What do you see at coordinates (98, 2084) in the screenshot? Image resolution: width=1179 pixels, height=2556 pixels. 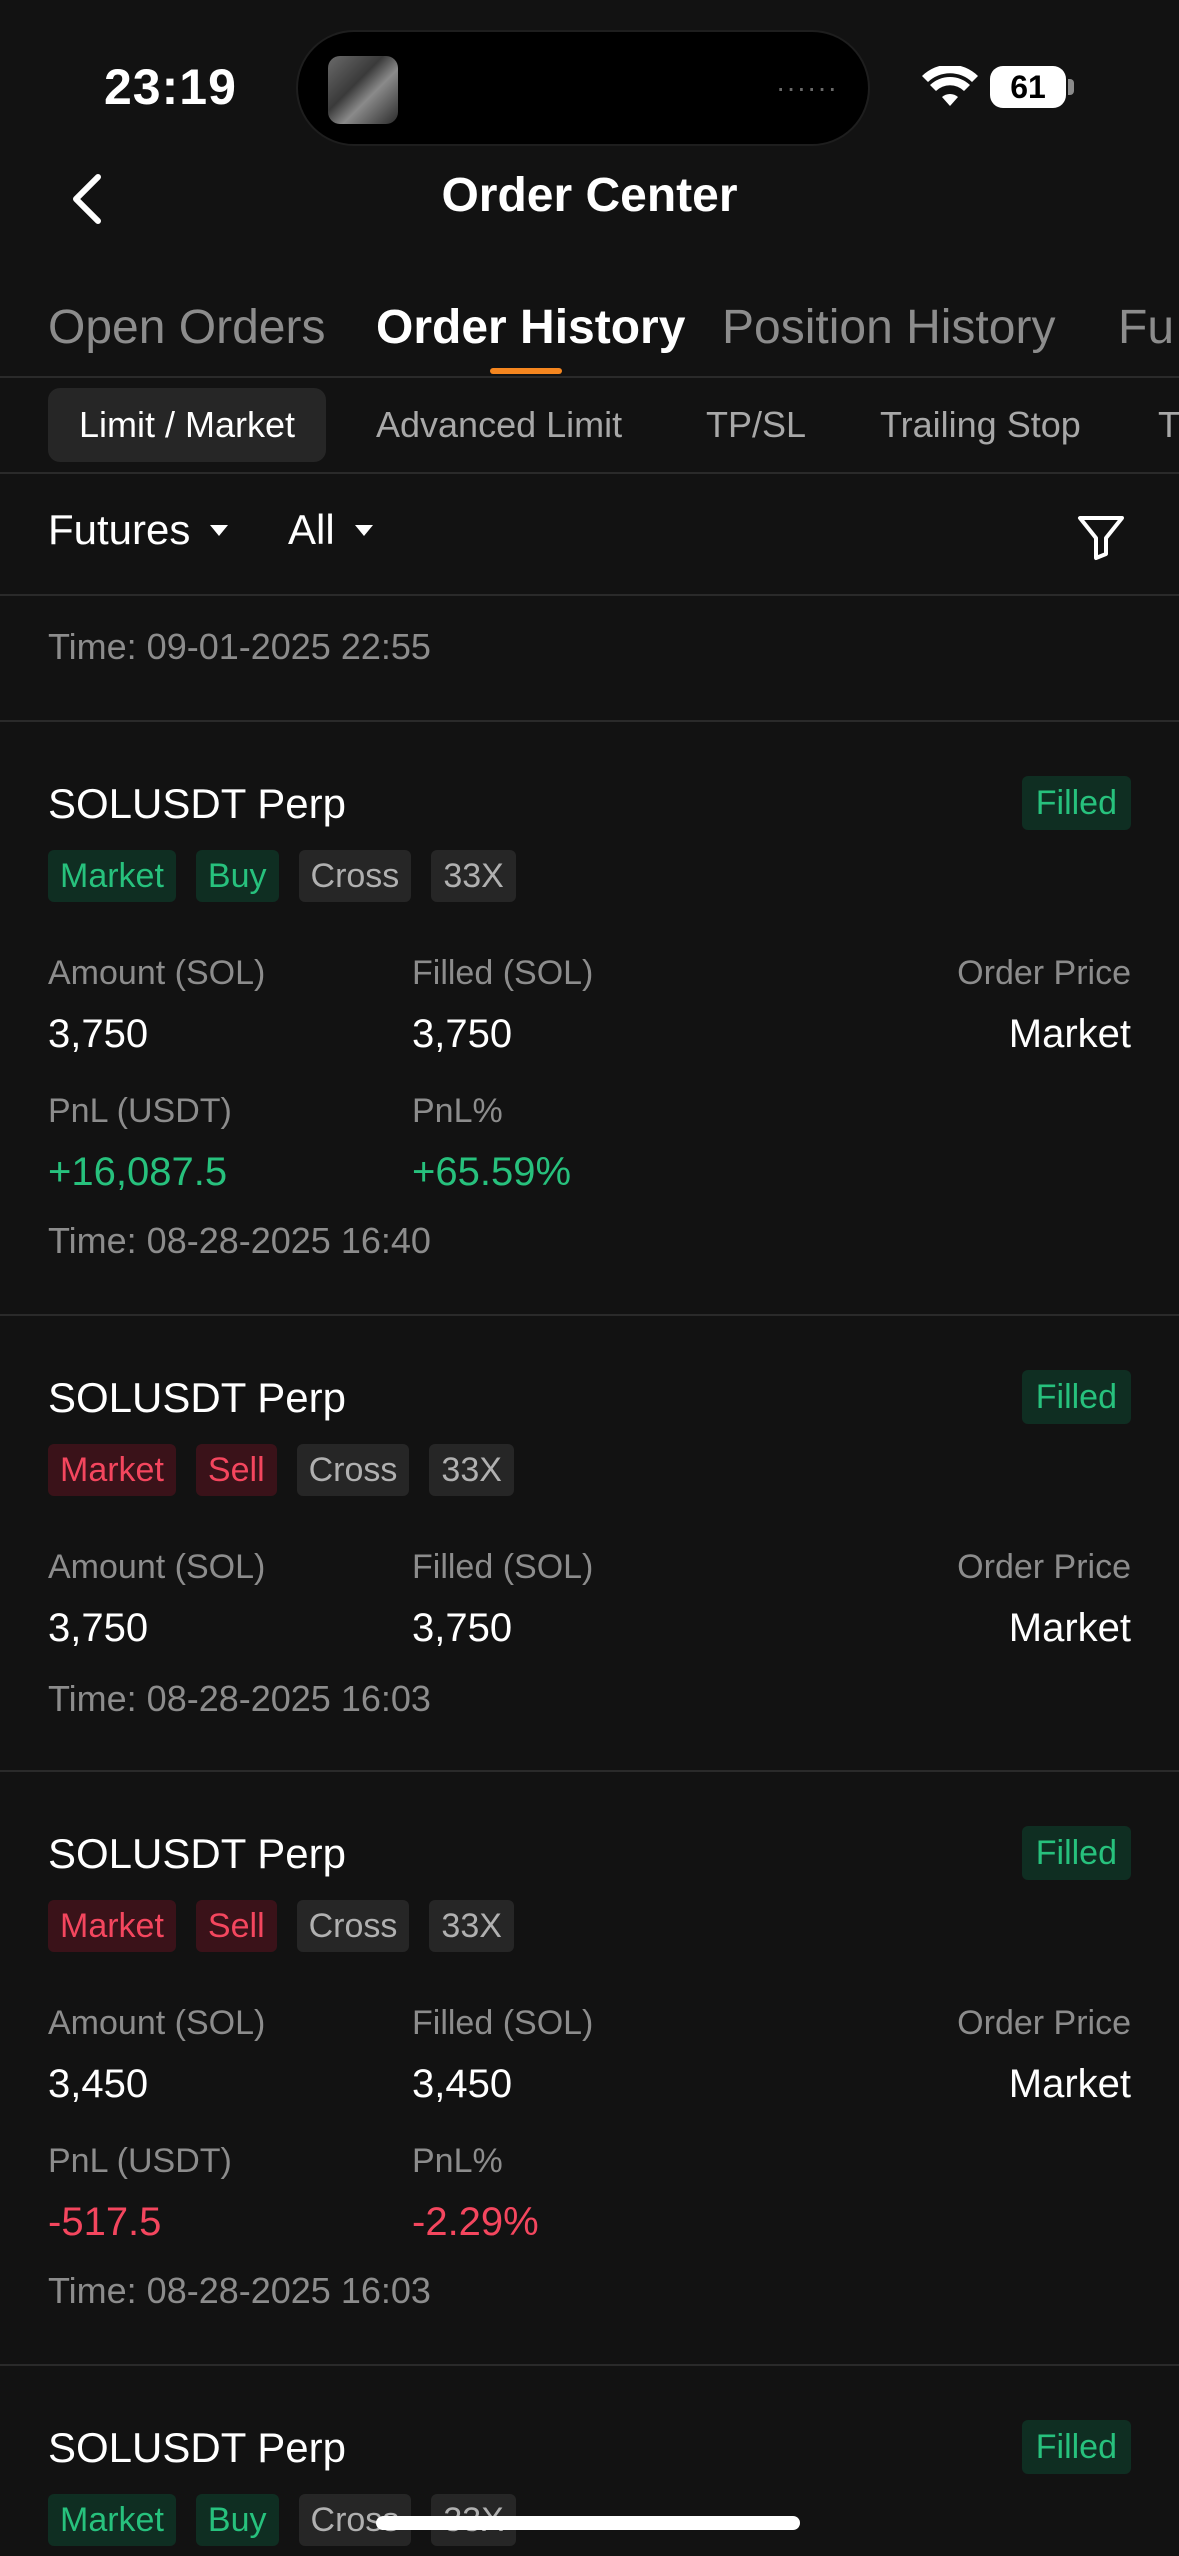 I see `amount-value: 3,450` at bounding box center [98, 2084].